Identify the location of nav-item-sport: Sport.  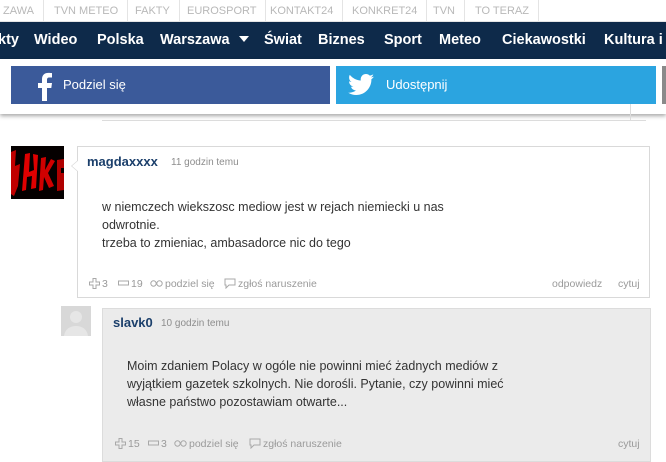
(403, 40).